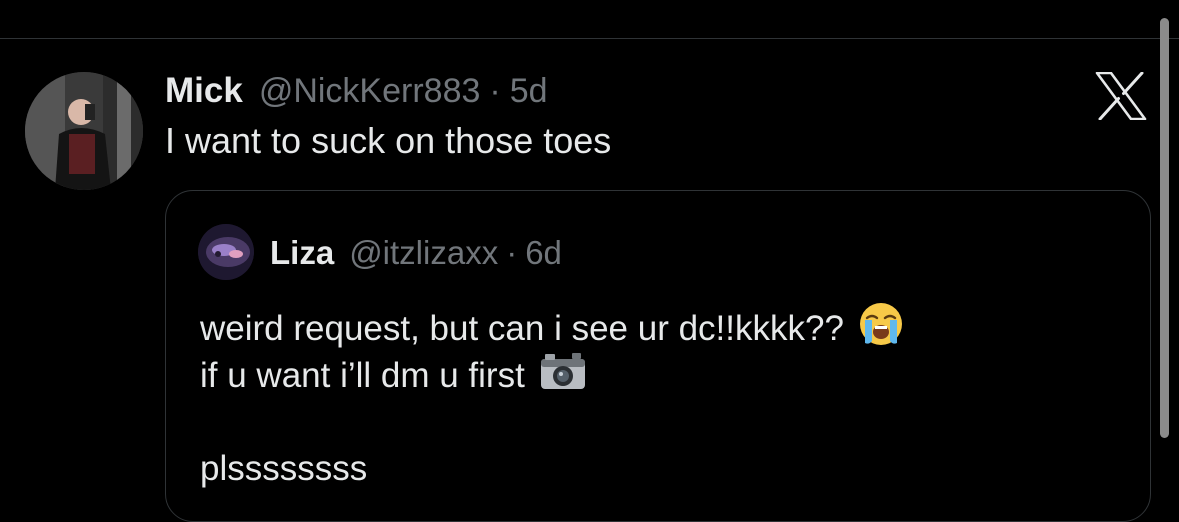 This screenshot has width=1179, height=522. I want to click on loudly-crying-face-emoji-icon, so click(881, 328).